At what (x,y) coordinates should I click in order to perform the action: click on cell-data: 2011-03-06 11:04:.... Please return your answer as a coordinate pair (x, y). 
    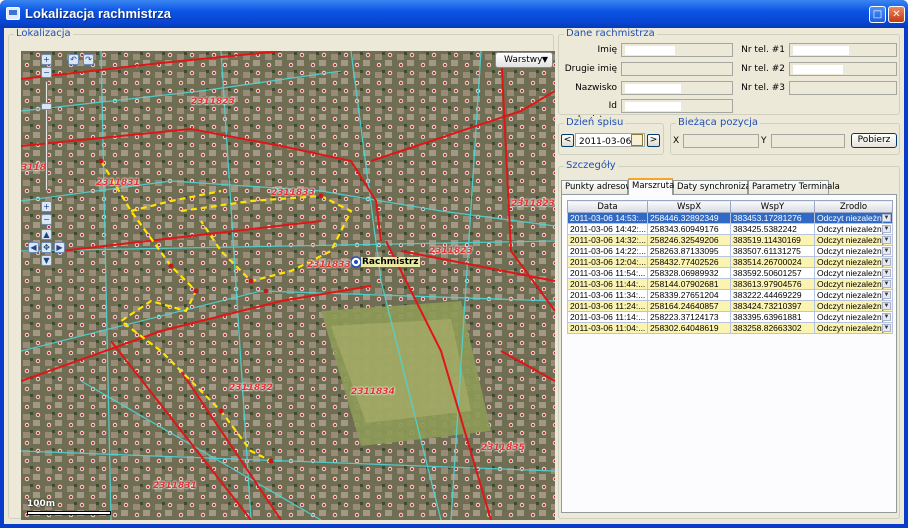
    Looking at the image, I should click on (607, 328).